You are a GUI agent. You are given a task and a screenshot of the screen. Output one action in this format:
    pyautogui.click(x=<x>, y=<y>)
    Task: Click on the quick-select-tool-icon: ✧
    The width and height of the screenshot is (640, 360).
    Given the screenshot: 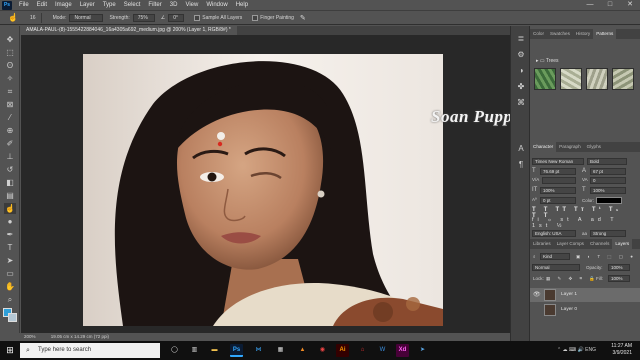 What is the action you would take?
    pyautogui.click(x=10, y=78)
    